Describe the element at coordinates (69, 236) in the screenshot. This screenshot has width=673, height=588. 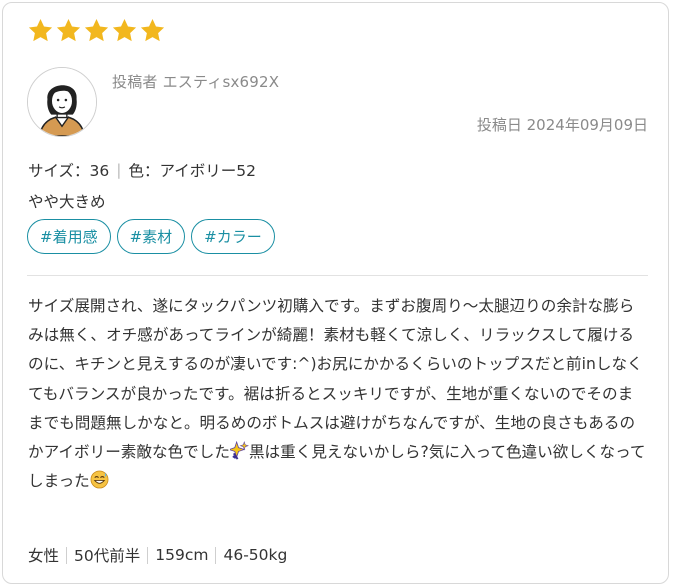
I see `tag-fit: #着用感` at that location.